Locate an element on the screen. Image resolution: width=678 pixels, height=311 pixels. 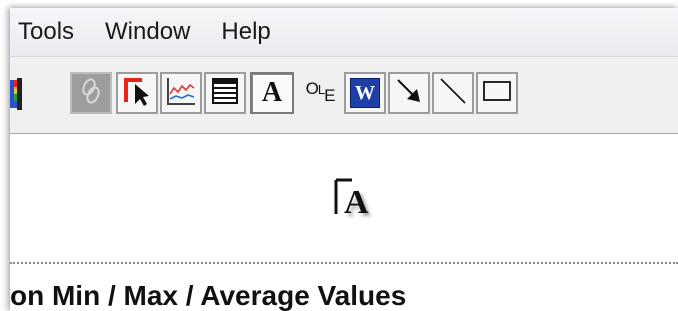
word-document-icon: W is located at coordinates (365, 93).